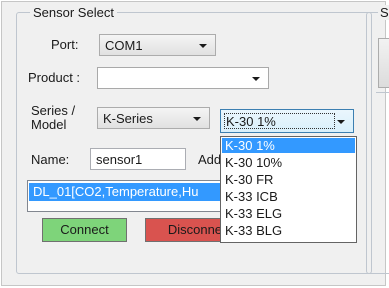  Describe the element at coordinates (288, 230) in the screenshot. I see `dropdown-option: K-33 BLG` at that location.